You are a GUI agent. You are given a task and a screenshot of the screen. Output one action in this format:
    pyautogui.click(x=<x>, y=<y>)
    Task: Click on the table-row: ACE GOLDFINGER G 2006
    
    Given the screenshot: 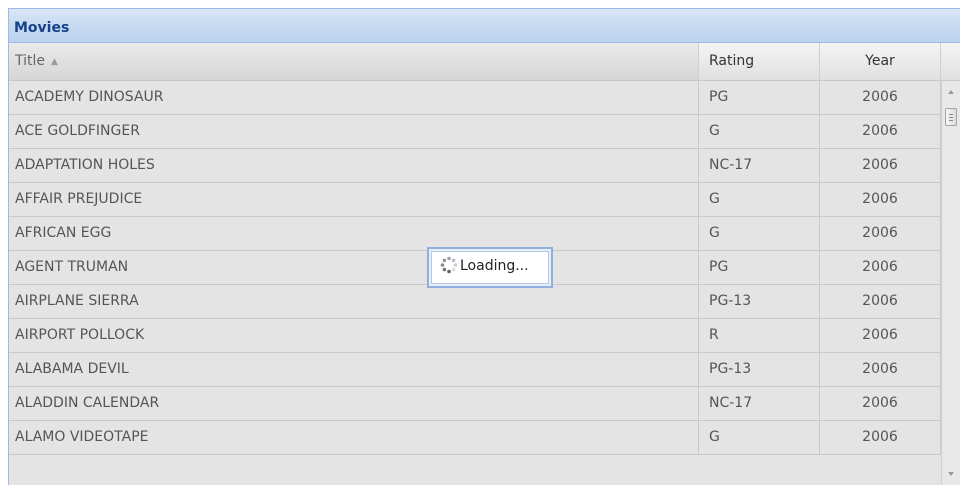 What is the action you would take?
    pyautogui.click(x=475, y=132)
    